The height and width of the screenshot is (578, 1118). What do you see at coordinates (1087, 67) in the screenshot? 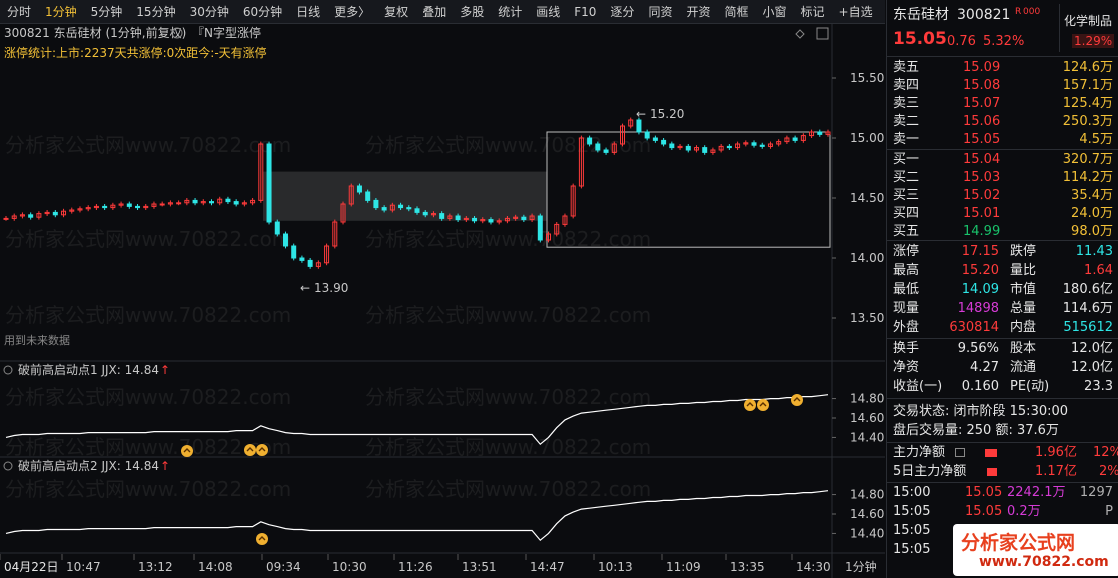
I see `ask-volume: 124.6万` at bounding box center [1087, 67].